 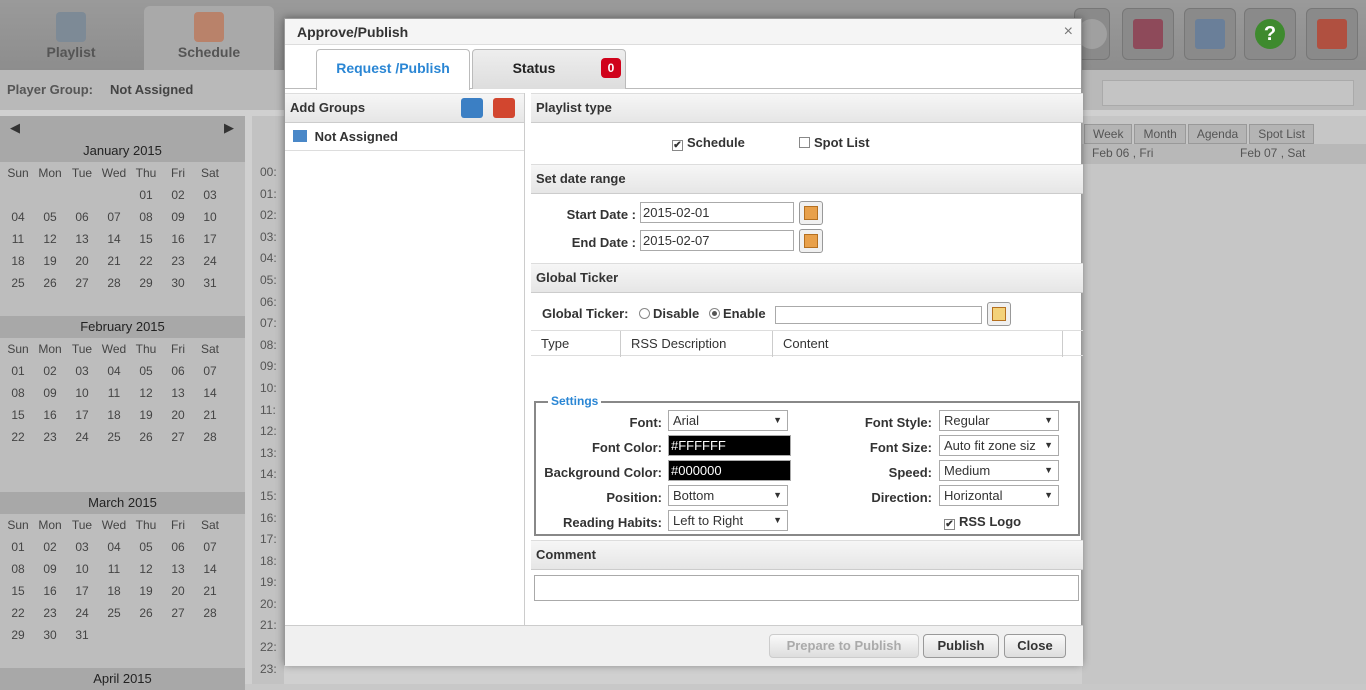 What do you see at coordinates (178, 613) in the screenshot?
I see `calendar-day: 27` at bounding box center [178, 613].